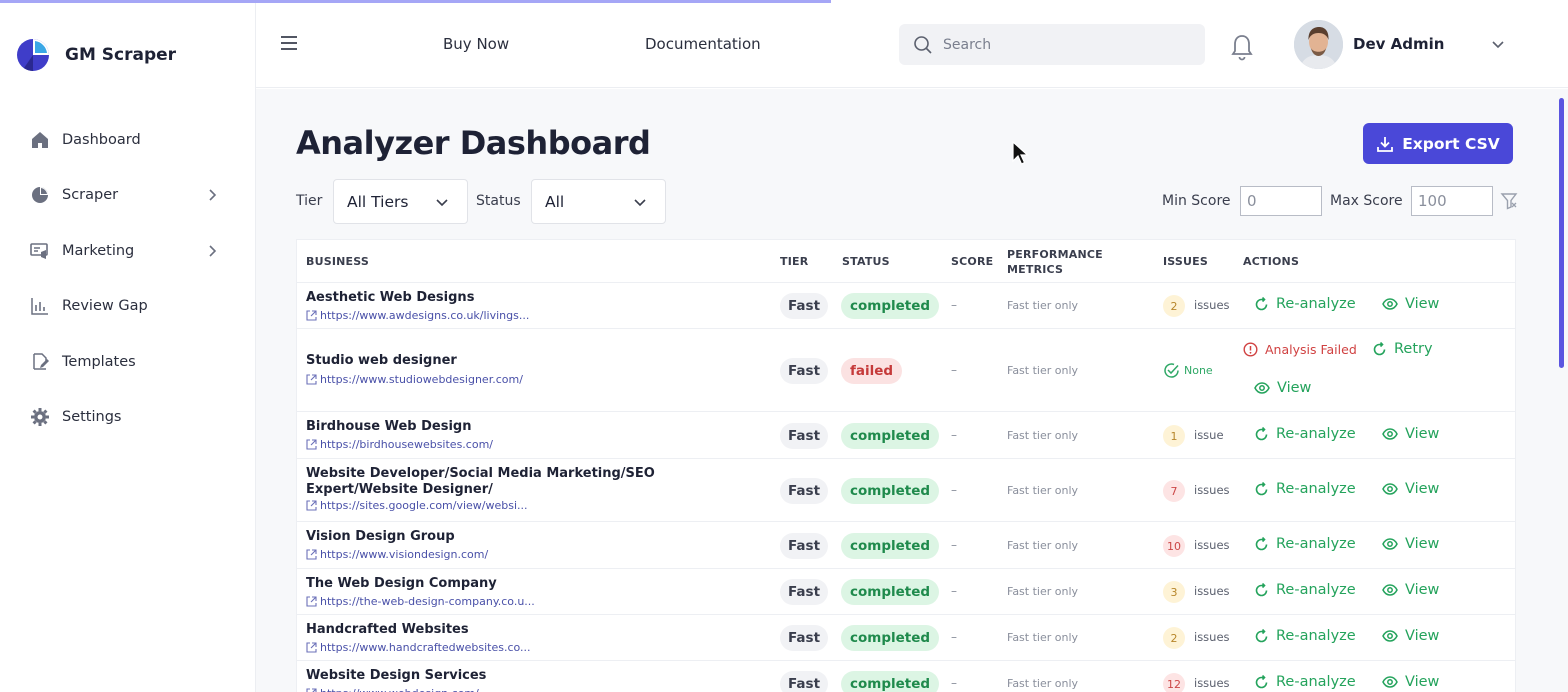 The height and width of the screenshot is (692, 1568). What do you see at coordinates (1242, 47) in the screenshot?
I see `bell-icon` at bounding box center [1242, 47].